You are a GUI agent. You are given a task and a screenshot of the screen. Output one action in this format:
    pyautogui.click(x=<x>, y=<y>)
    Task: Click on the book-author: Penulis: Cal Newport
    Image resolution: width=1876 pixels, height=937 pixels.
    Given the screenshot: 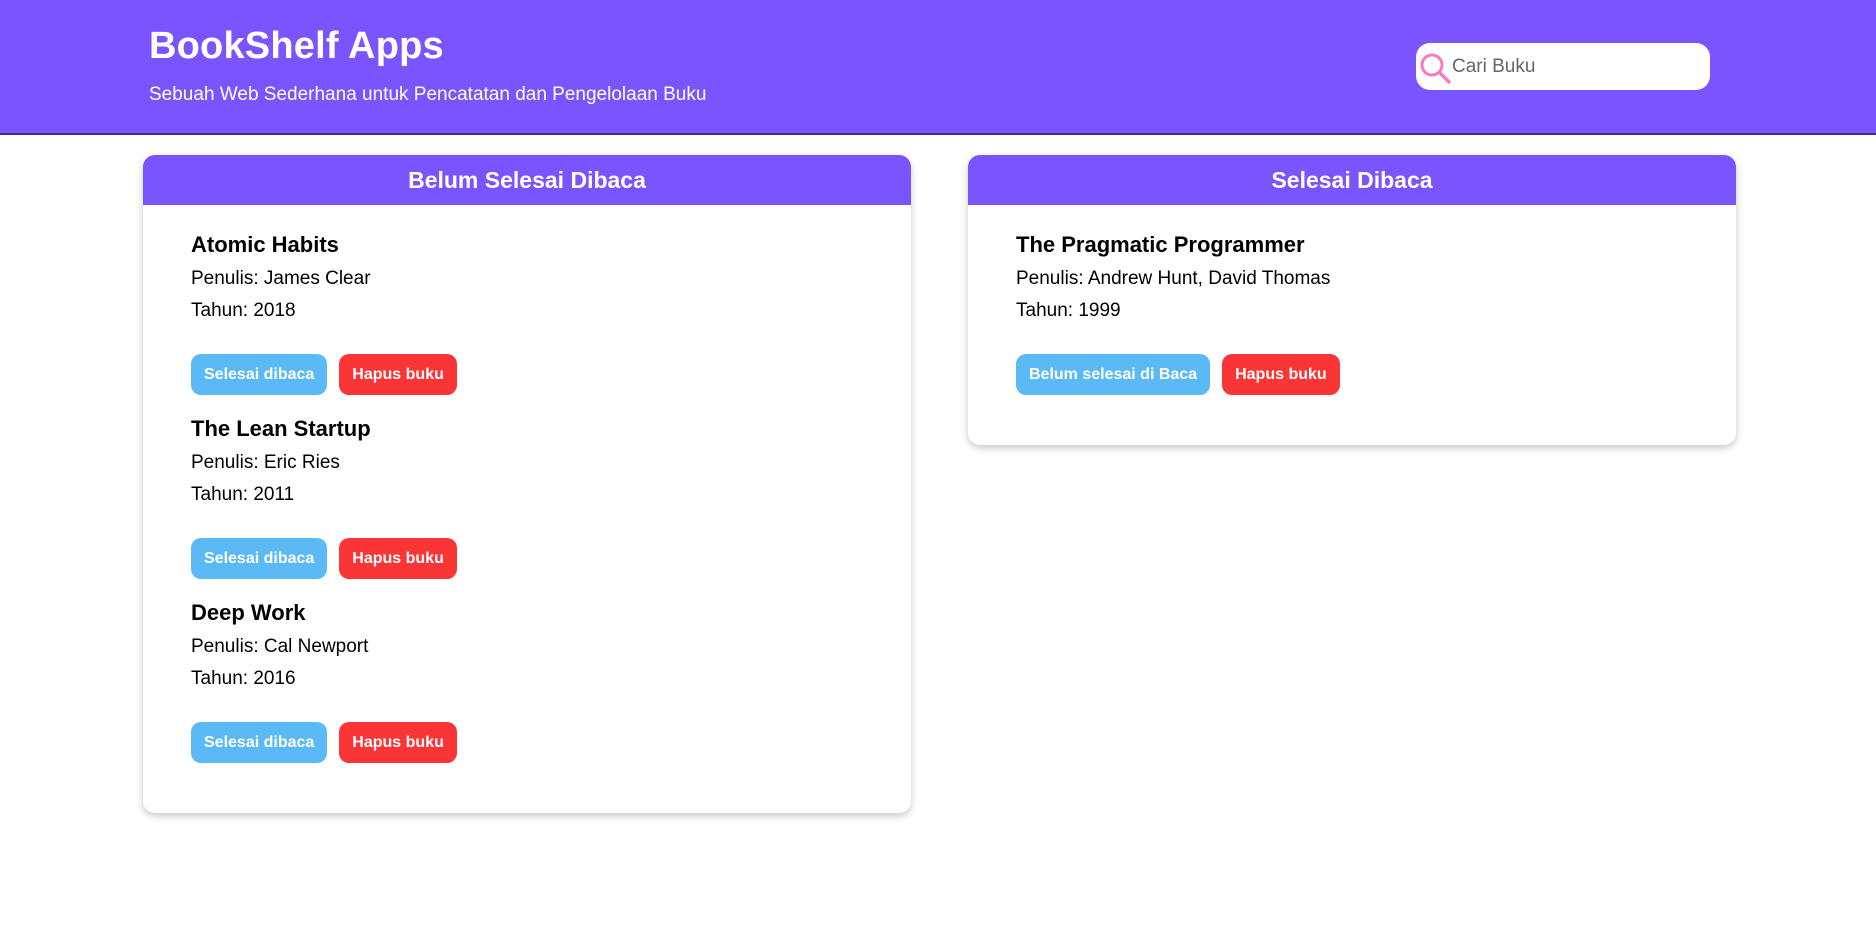 What is the action you would take?
    pyautogui.click(x=280, y=646)
    